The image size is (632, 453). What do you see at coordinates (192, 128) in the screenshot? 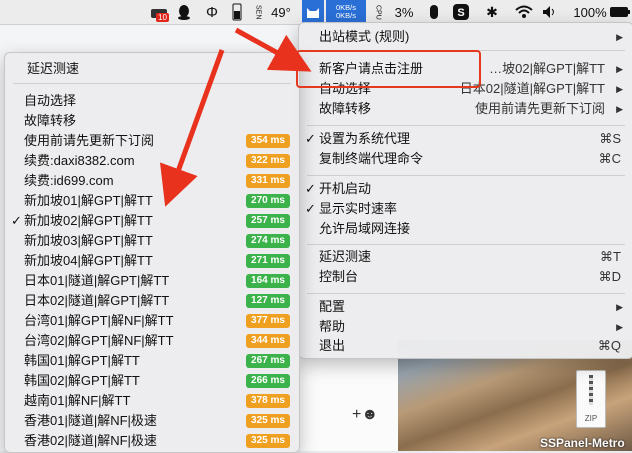
I see `arrow-to-selected-node` at bounding box center [192, 128].